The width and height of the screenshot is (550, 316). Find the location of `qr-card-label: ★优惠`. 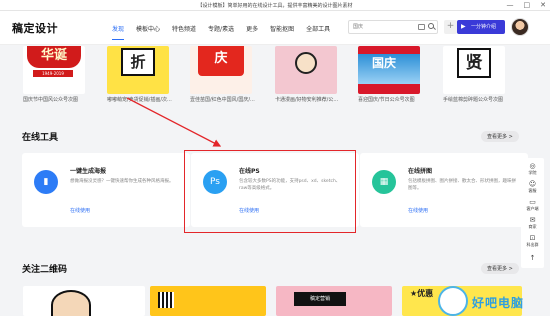

qr-card-label: ★优惠 is located at coordinates (422, 293).